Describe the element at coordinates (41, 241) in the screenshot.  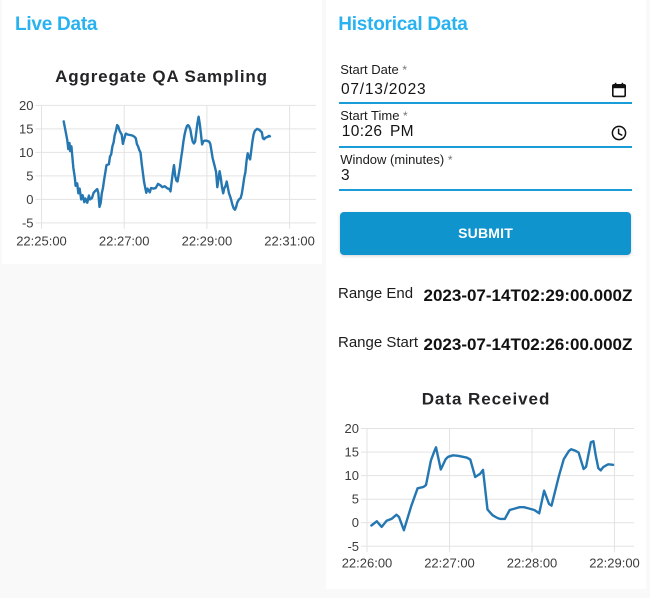
I see `svg-text: 22:25:00` at that location.